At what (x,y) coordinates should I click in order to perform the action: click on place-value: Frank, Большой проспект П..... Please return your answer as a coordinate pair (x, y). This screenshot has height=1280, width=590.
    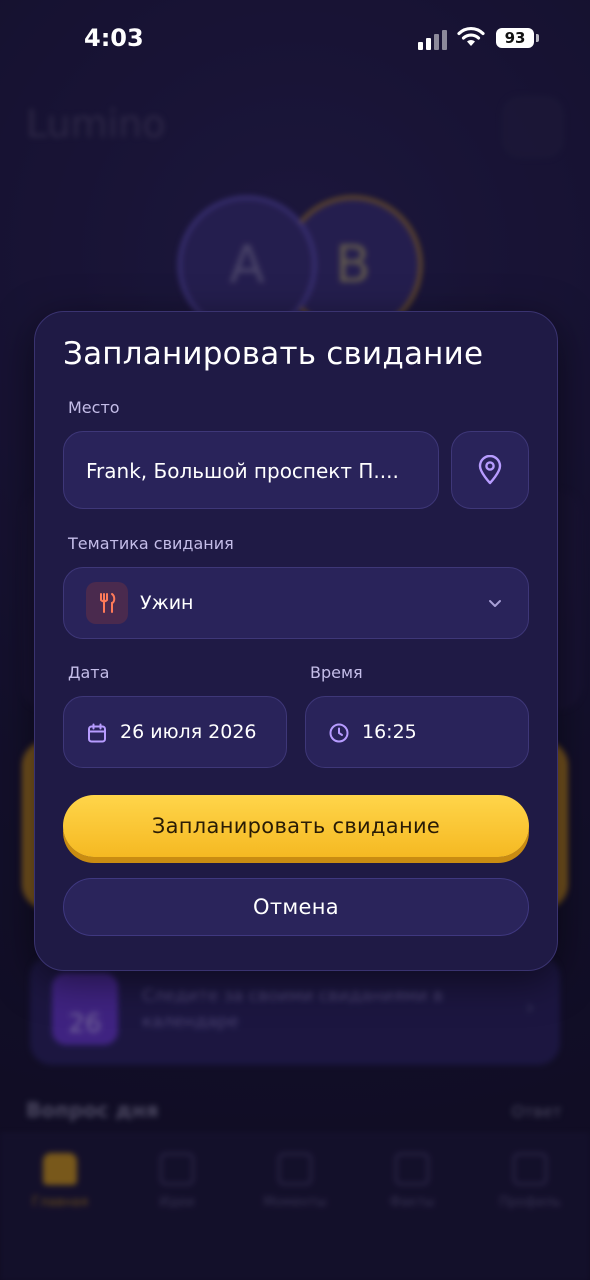
    Looking at the image, I should click on (242, 471).